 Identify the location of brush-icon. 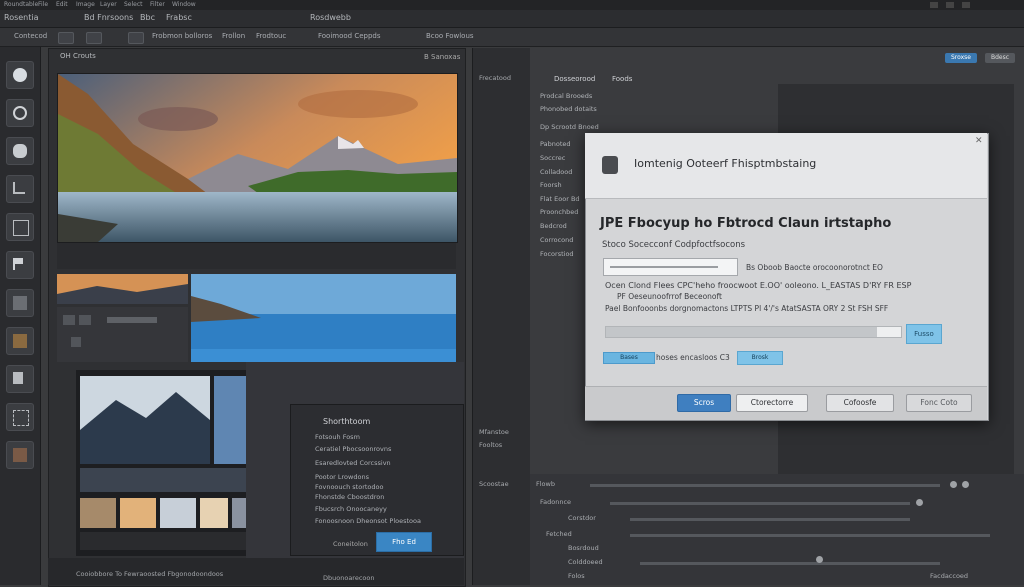
(94, 38).